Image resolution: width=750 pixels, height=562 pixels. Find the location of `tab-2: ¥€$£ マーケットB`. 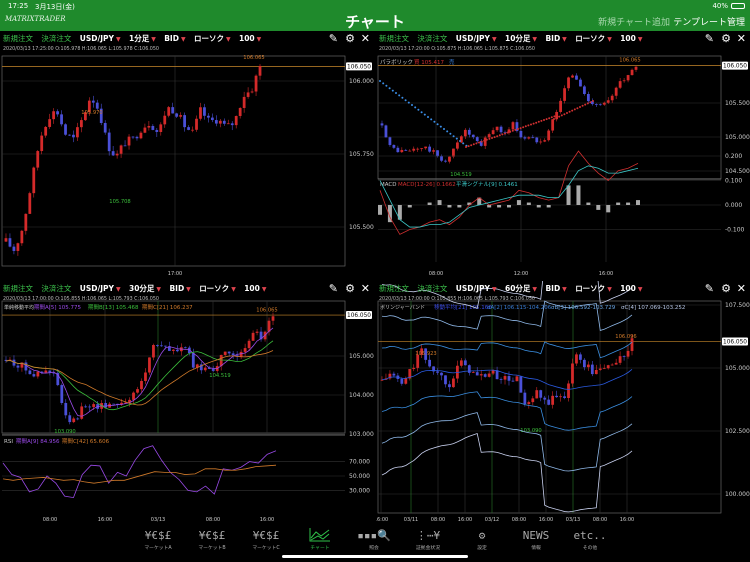

tab-2: ¥€$£ マーケットB is located at coordinates (212, 539).